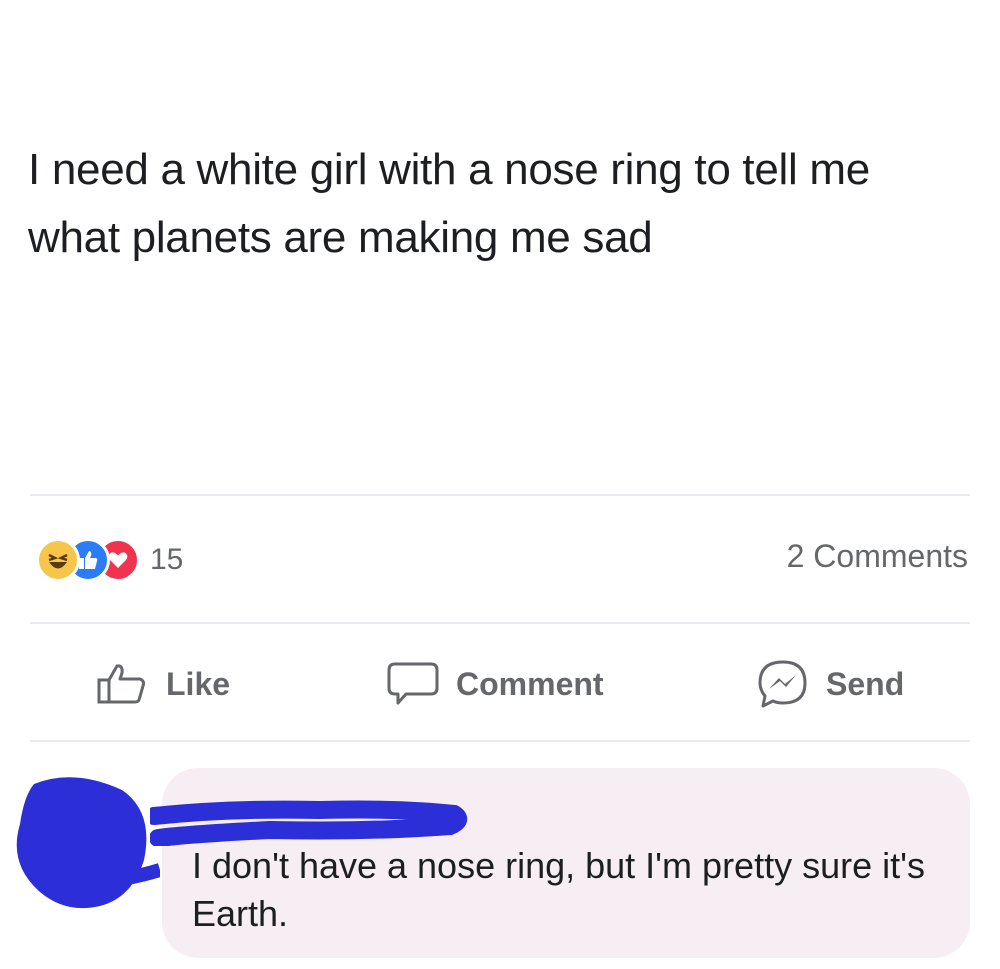 Image resolution: width=1000 pixels, height=969 pixels. What do you see at coordinates (500, 623) in the screenshot?
I see `divider-middle` at bounding box center [500, 623].